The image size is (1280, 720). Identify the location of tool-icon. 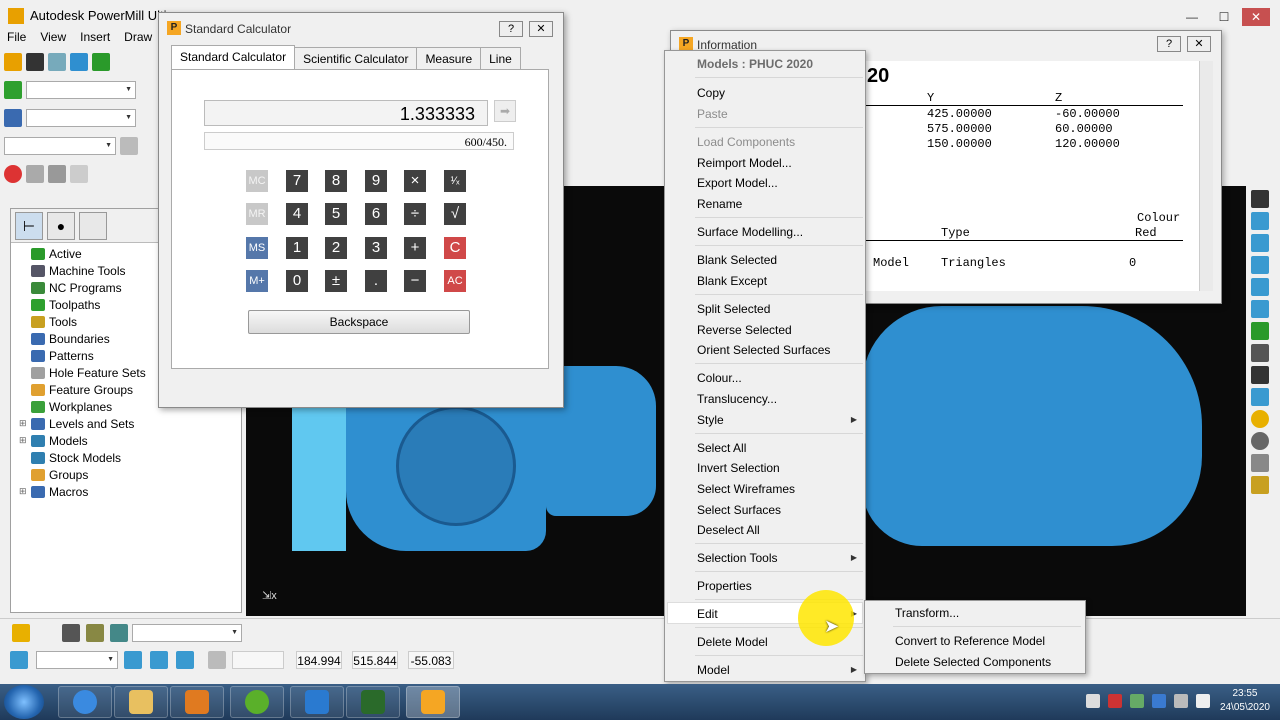
(129, 146).